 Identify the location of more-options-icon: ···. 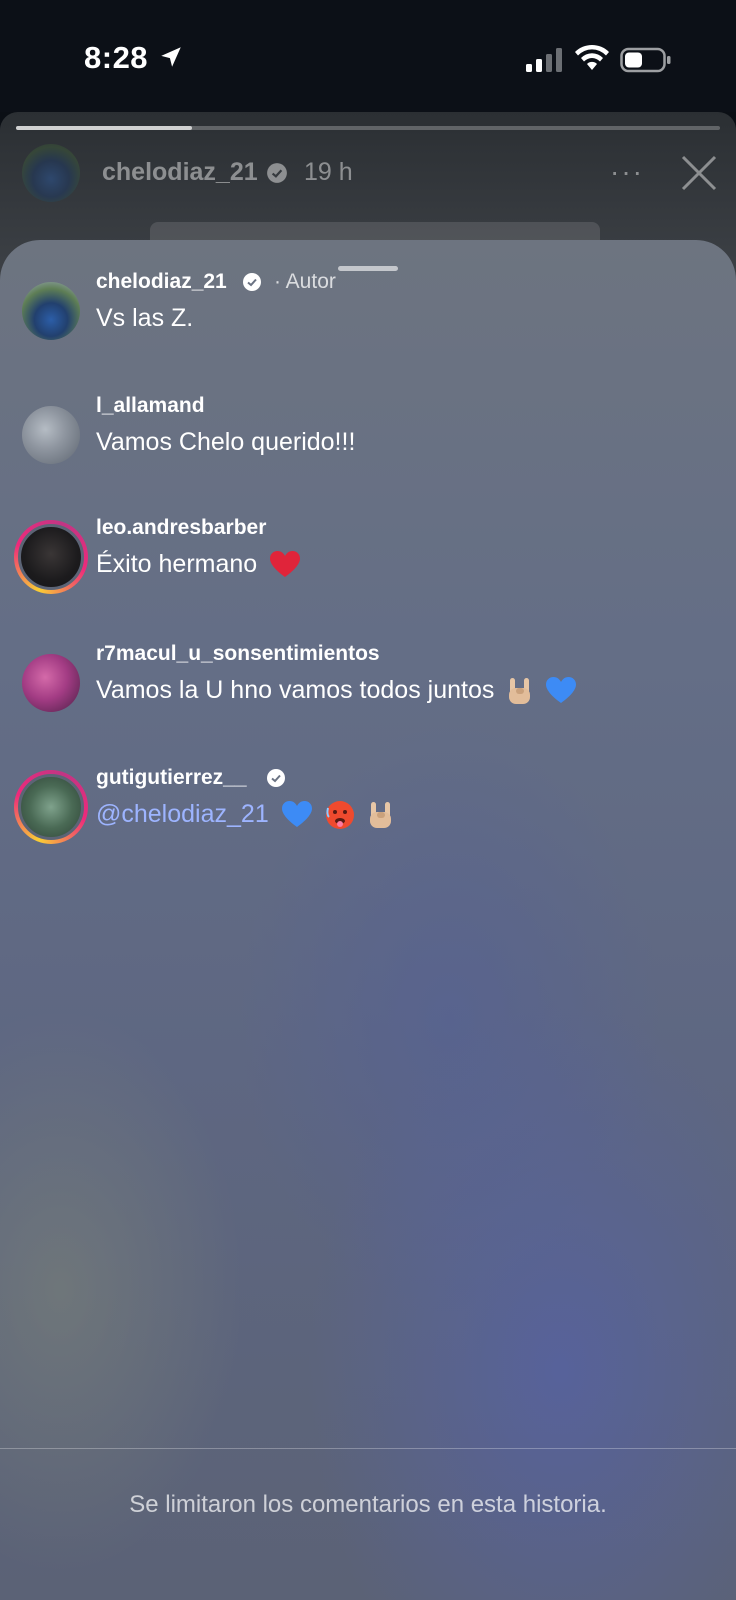
(627, 172).